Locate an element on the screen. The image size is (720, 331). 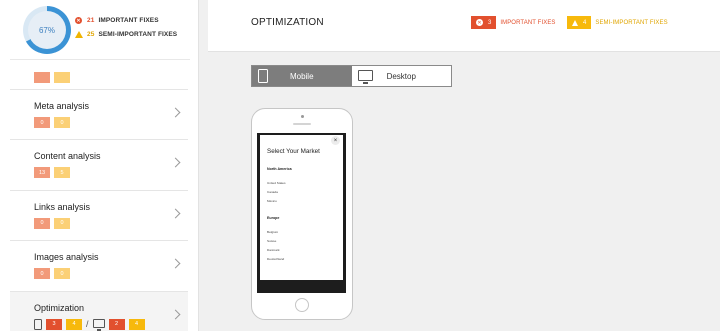
camera is located at coordinates (302, 116).